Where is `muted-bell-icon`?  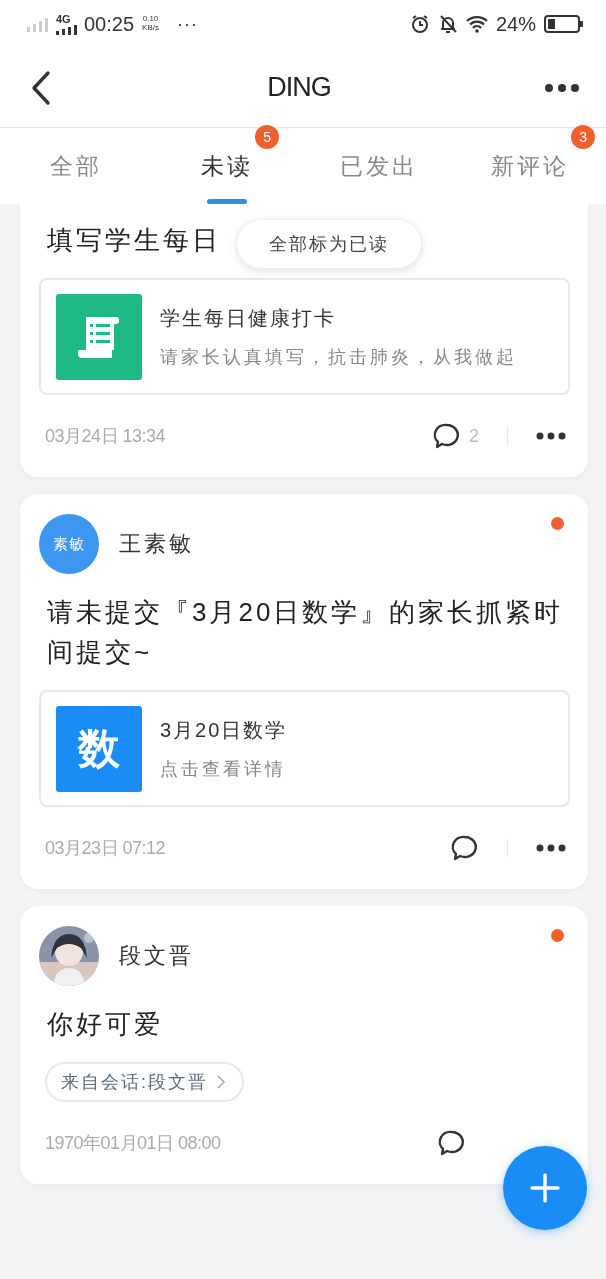 muted-bell-icon is located at coordinates (447, 24).